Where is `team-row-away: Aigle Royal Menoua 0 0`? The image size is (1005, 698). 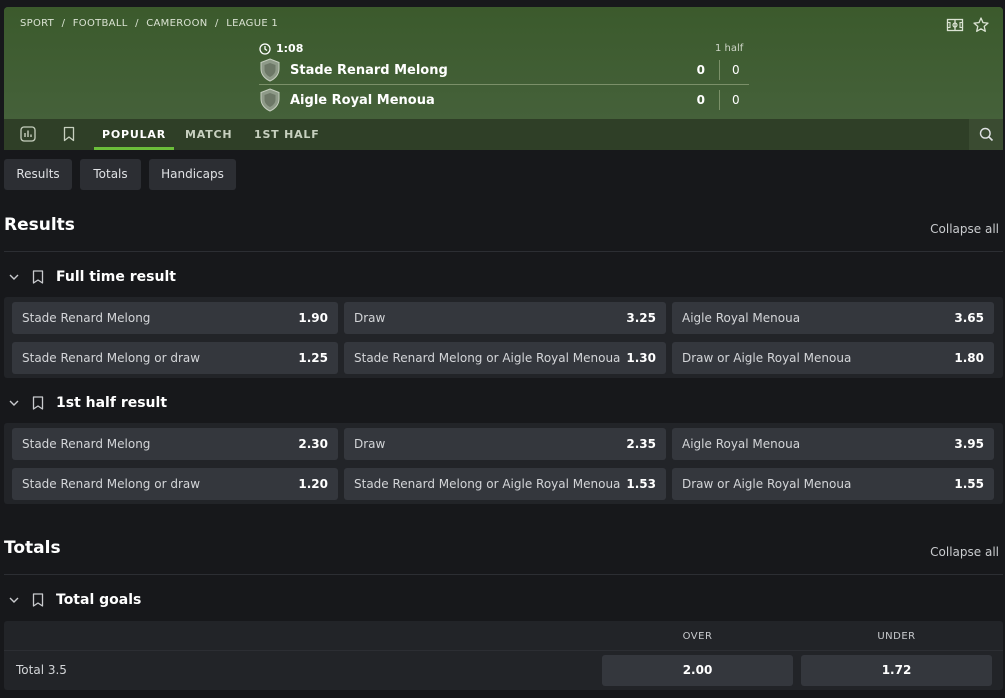 team-row-away: Aigle Royal Menoua 0 0 is located at coordinates (504, 100).